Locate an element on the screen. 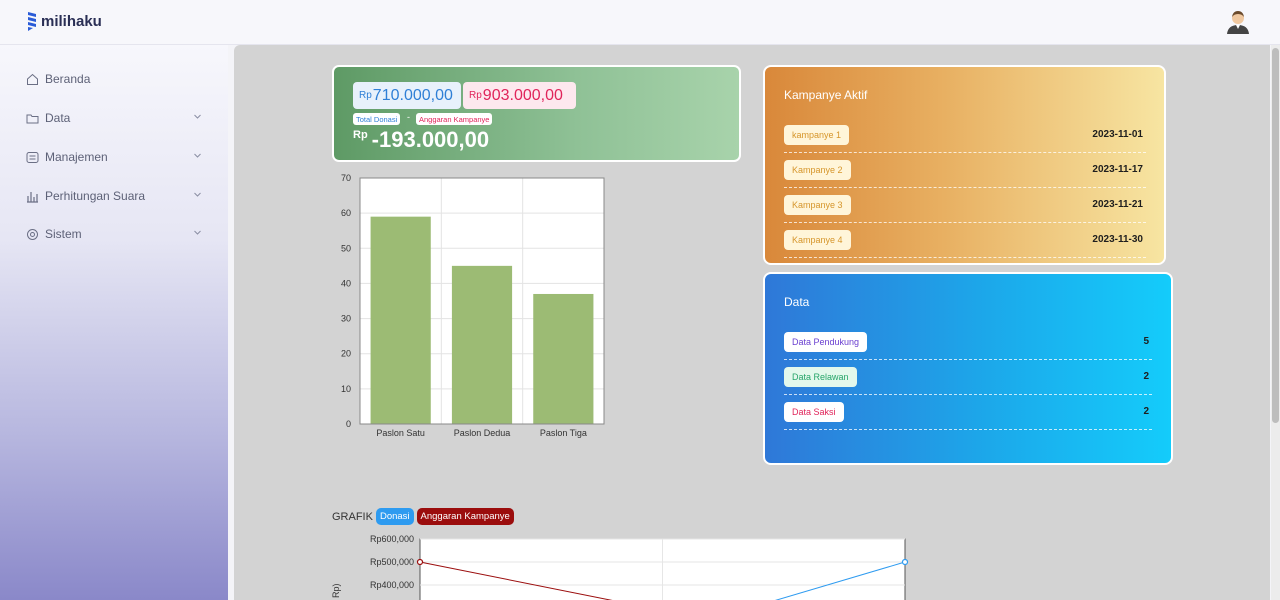 The width and height of the screenshot is (1280, 600). data-pendukung-label: Data Pendukung is located at coordinates (826, 342).